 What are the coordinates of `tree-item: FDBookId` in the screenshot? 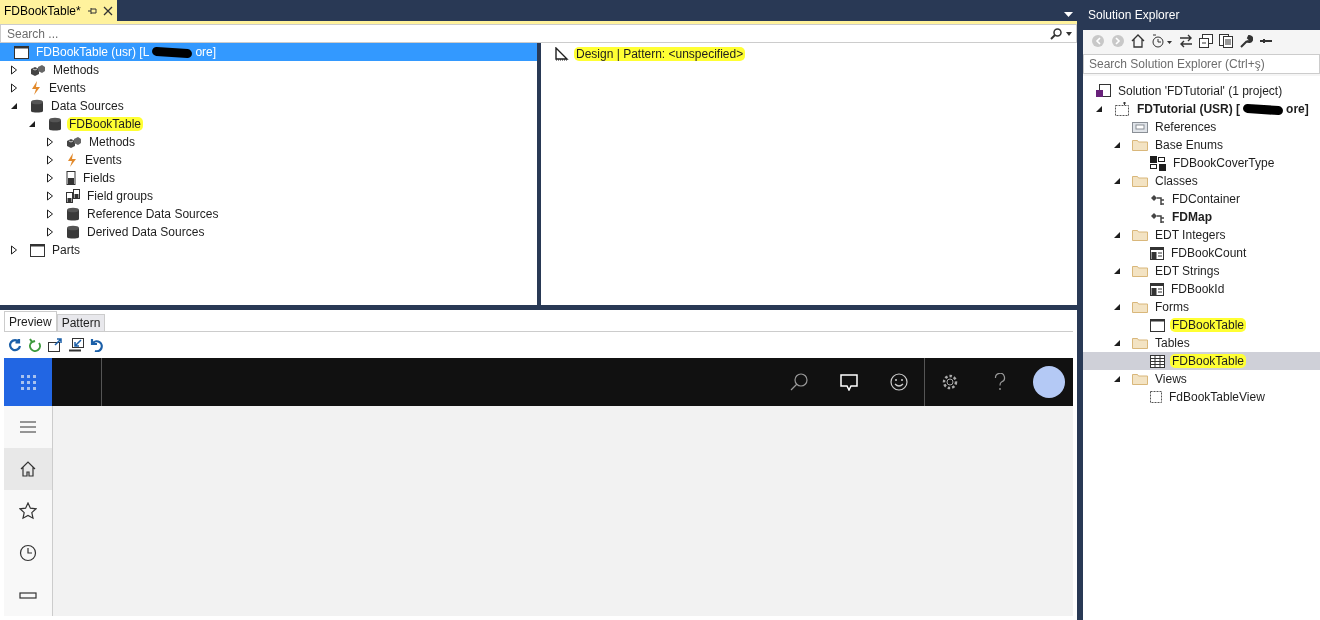 It's located at (1201, 289).